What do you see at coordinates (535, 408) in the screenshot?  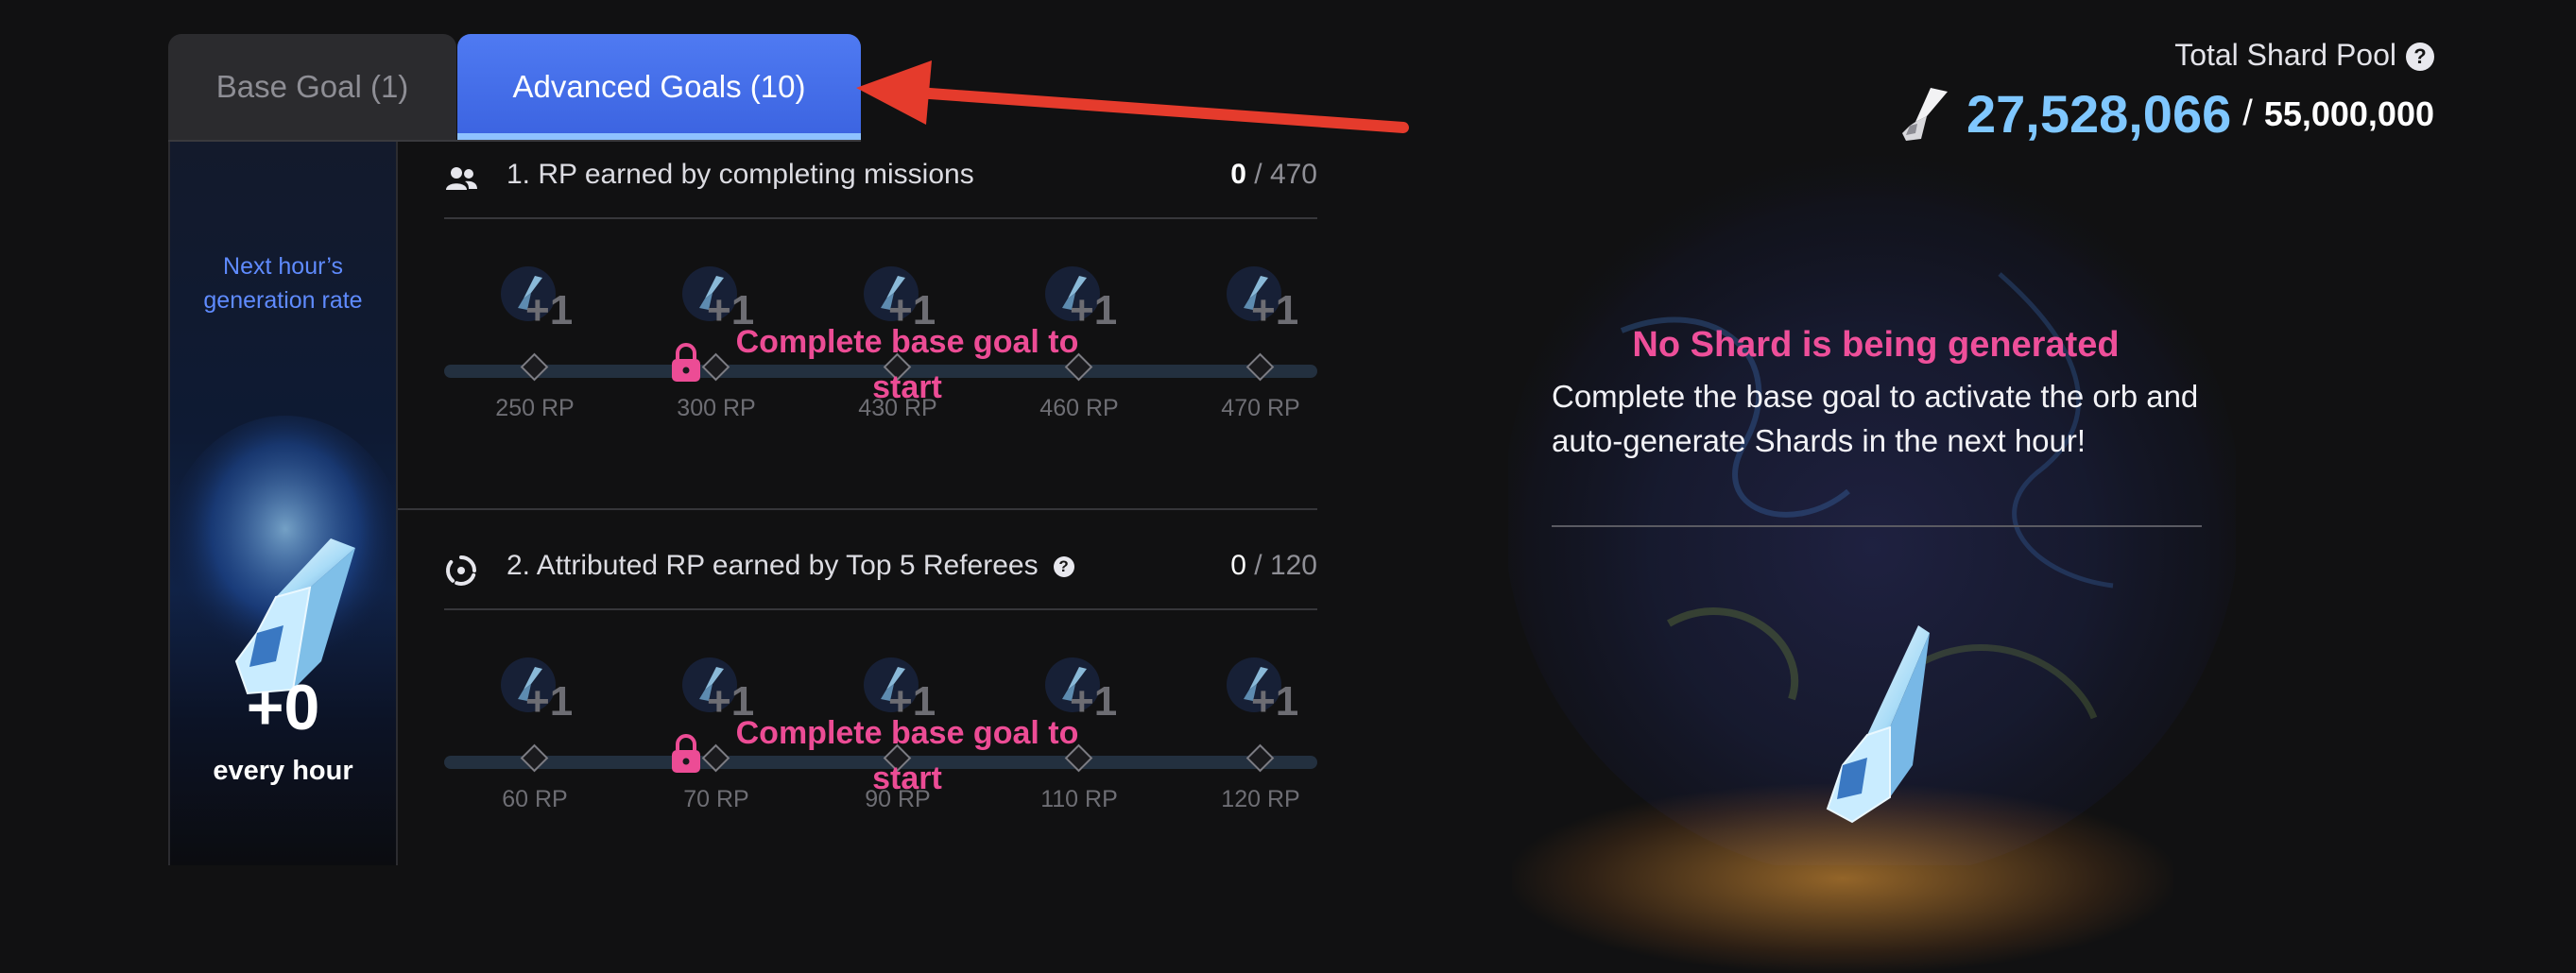 I see `milestone-label: 250 RP` at bounding box center [535, 408].